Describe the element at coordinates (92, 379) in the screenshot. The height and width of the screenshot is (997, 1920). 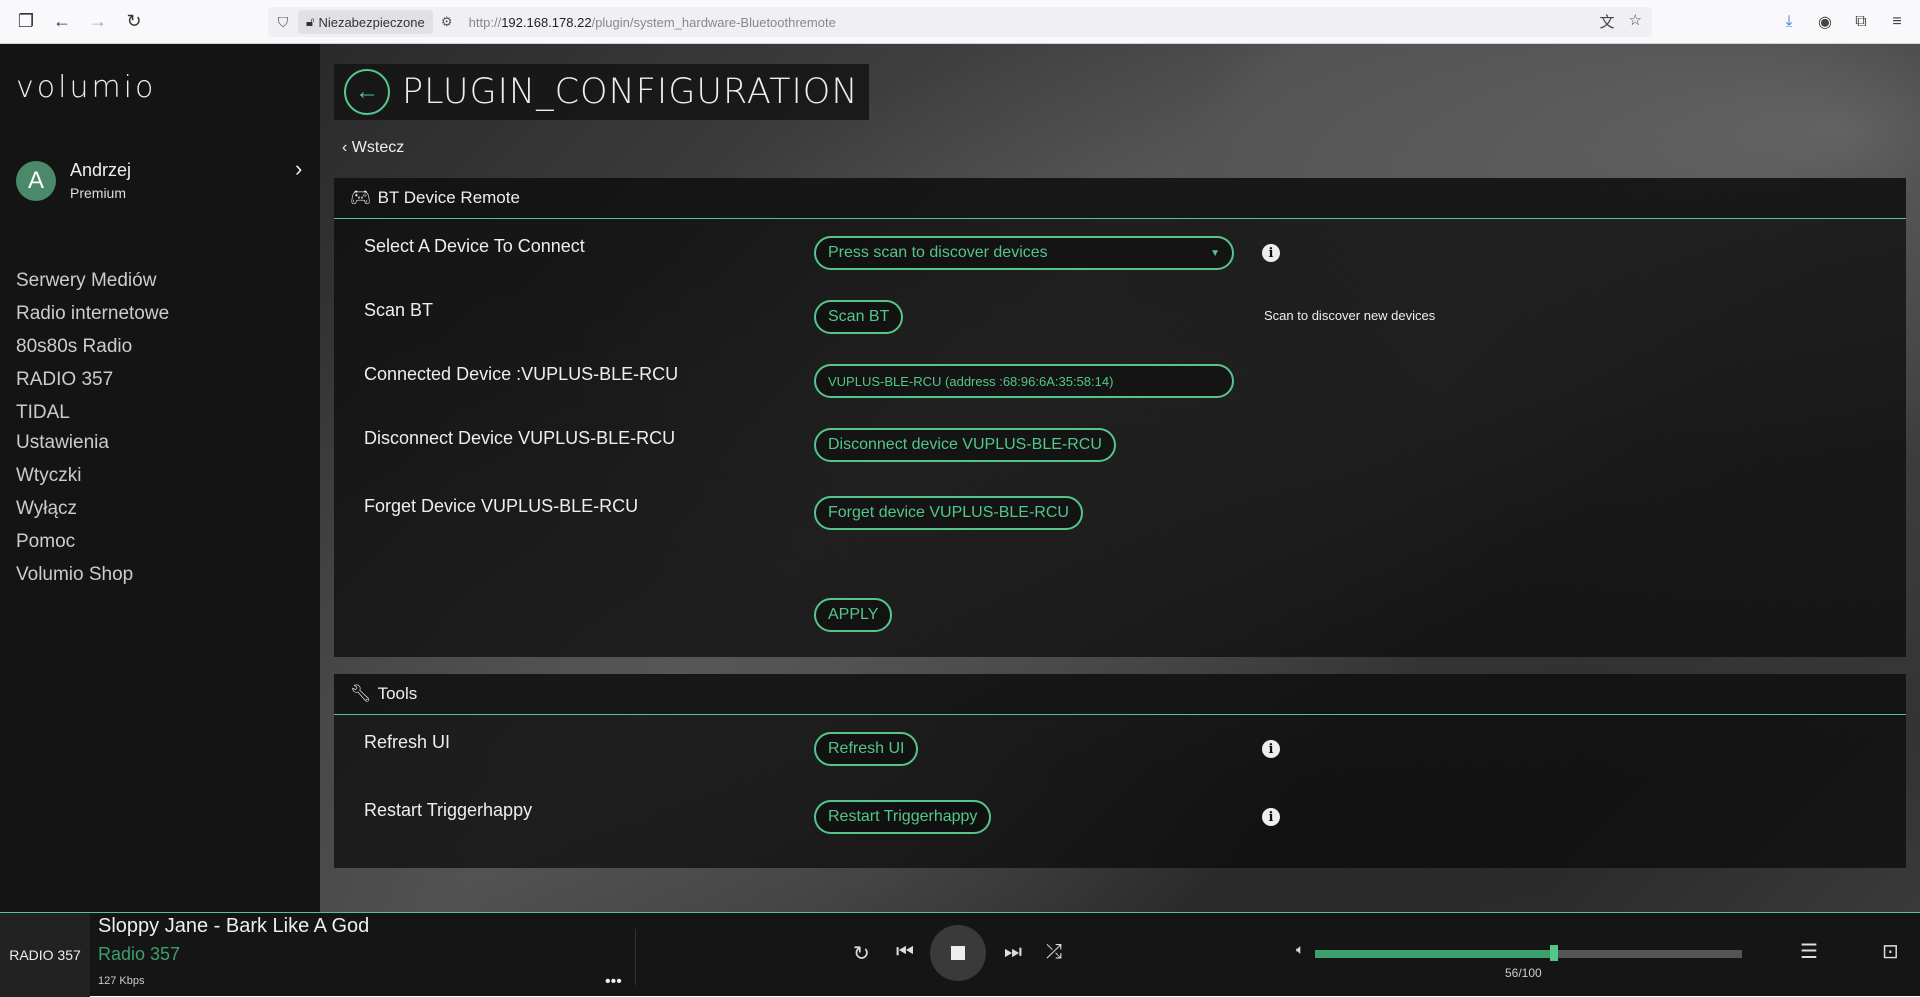
I see `sidebar-item-radio-357: RADIO 357` at that location.